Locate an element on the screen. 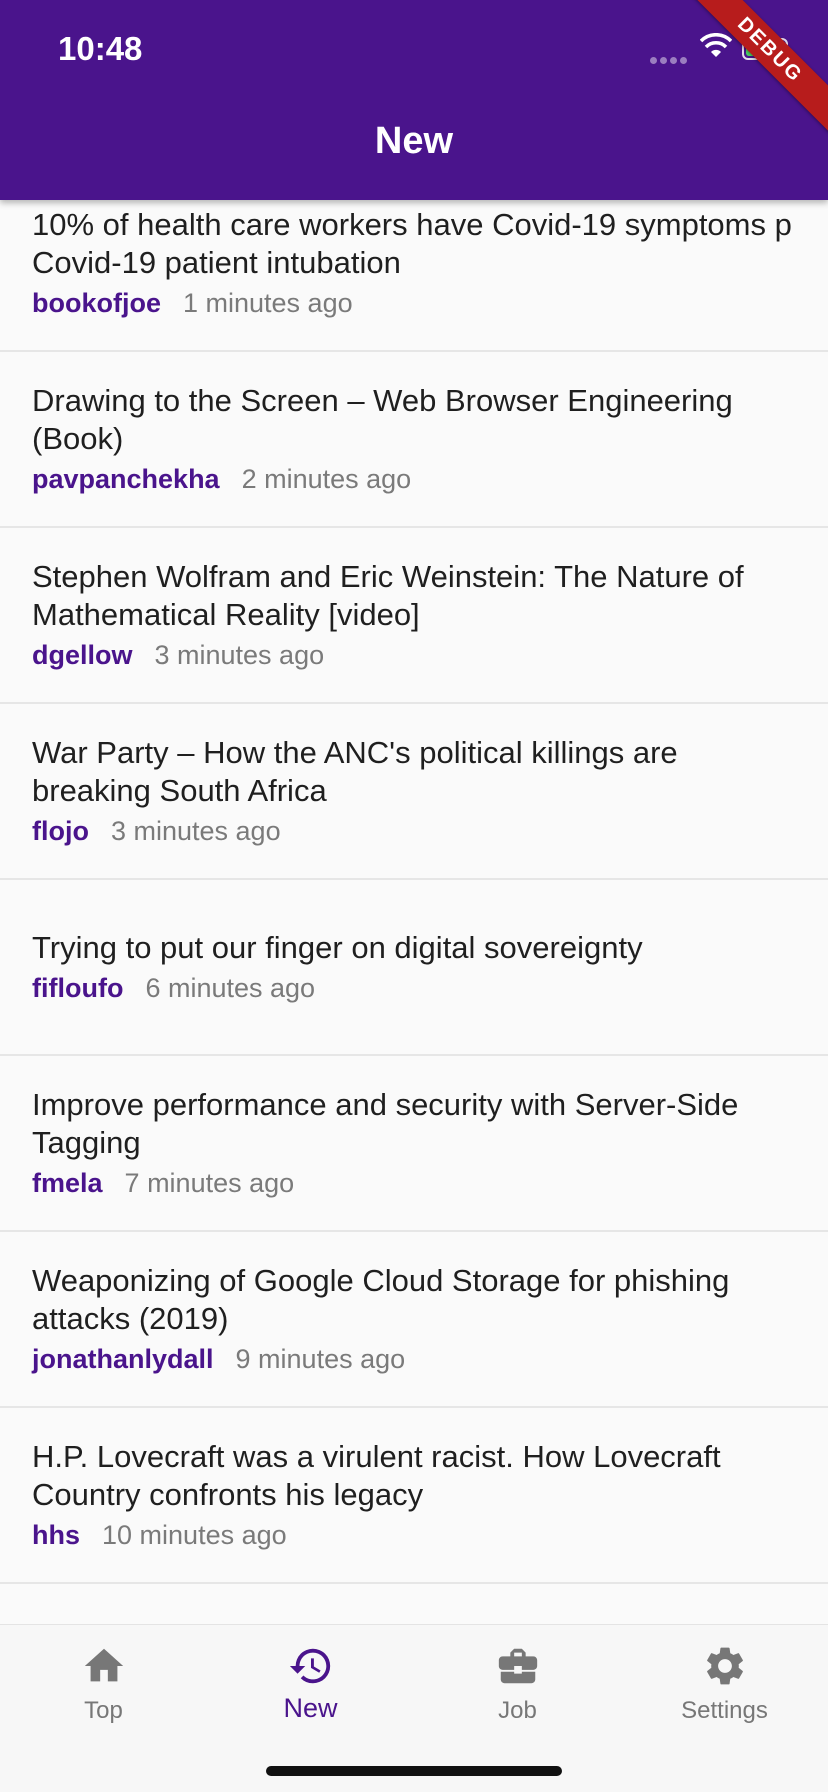 This screenshot has height=1792, width=828. story-time: 2 minutes ago is located at coordinates (326, 479).